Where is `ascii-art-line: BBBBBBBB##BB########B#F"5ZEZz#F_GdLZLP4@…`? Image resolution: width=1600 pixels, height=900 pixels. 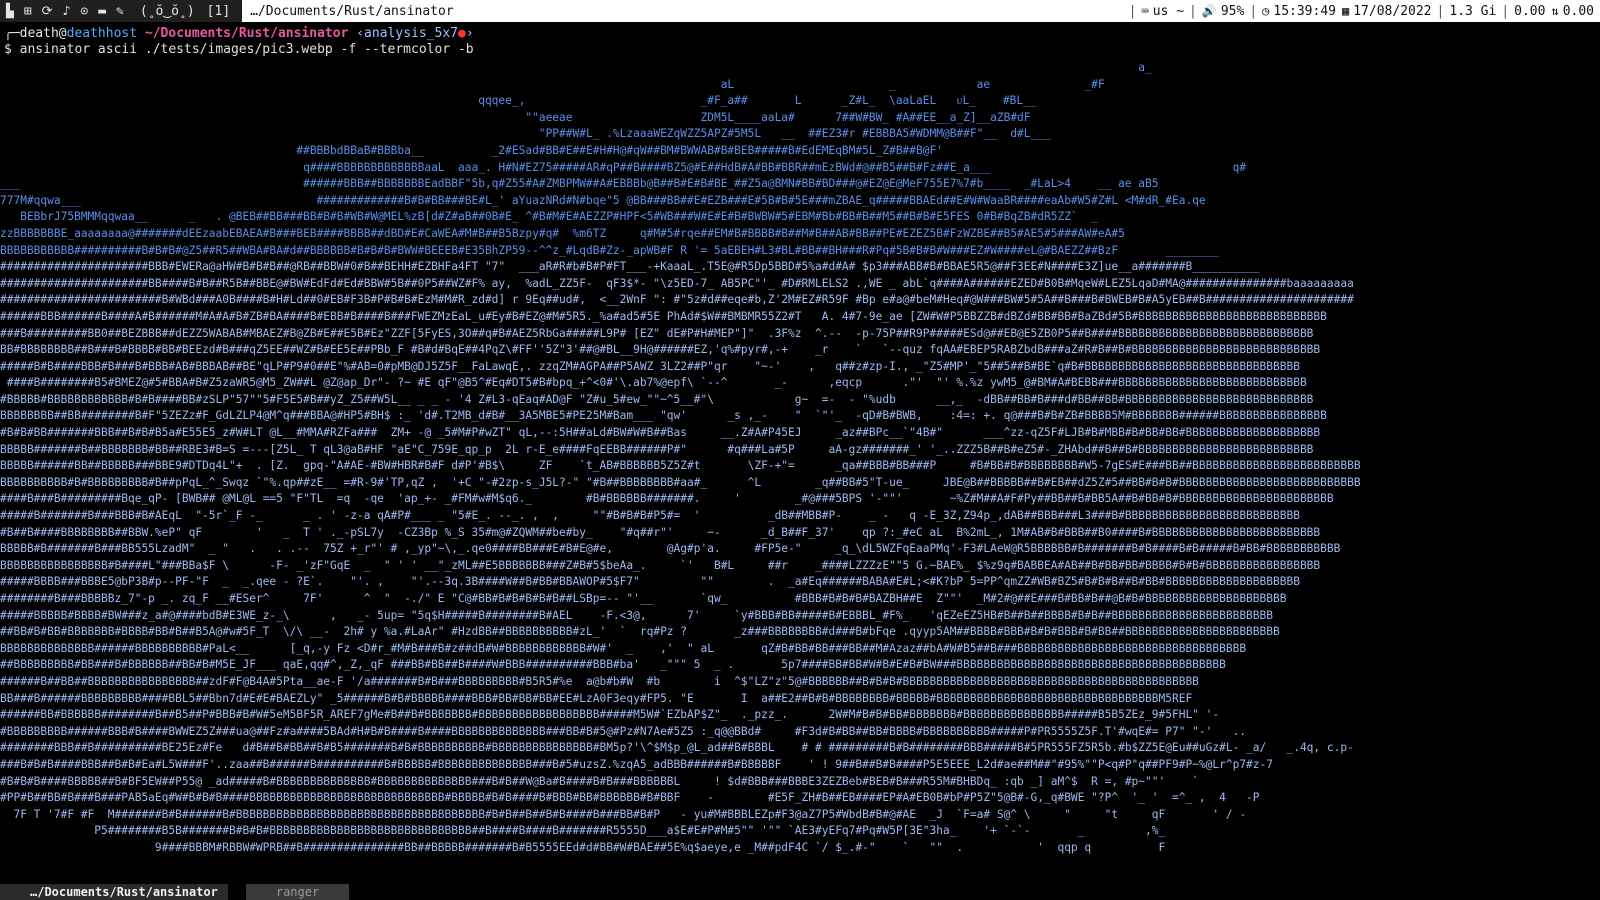
ascii-art-line: BBBBBBBB##BB########B#F"5ZEZz#F_GdLZLP4@… is located at coordinates (663, 416).